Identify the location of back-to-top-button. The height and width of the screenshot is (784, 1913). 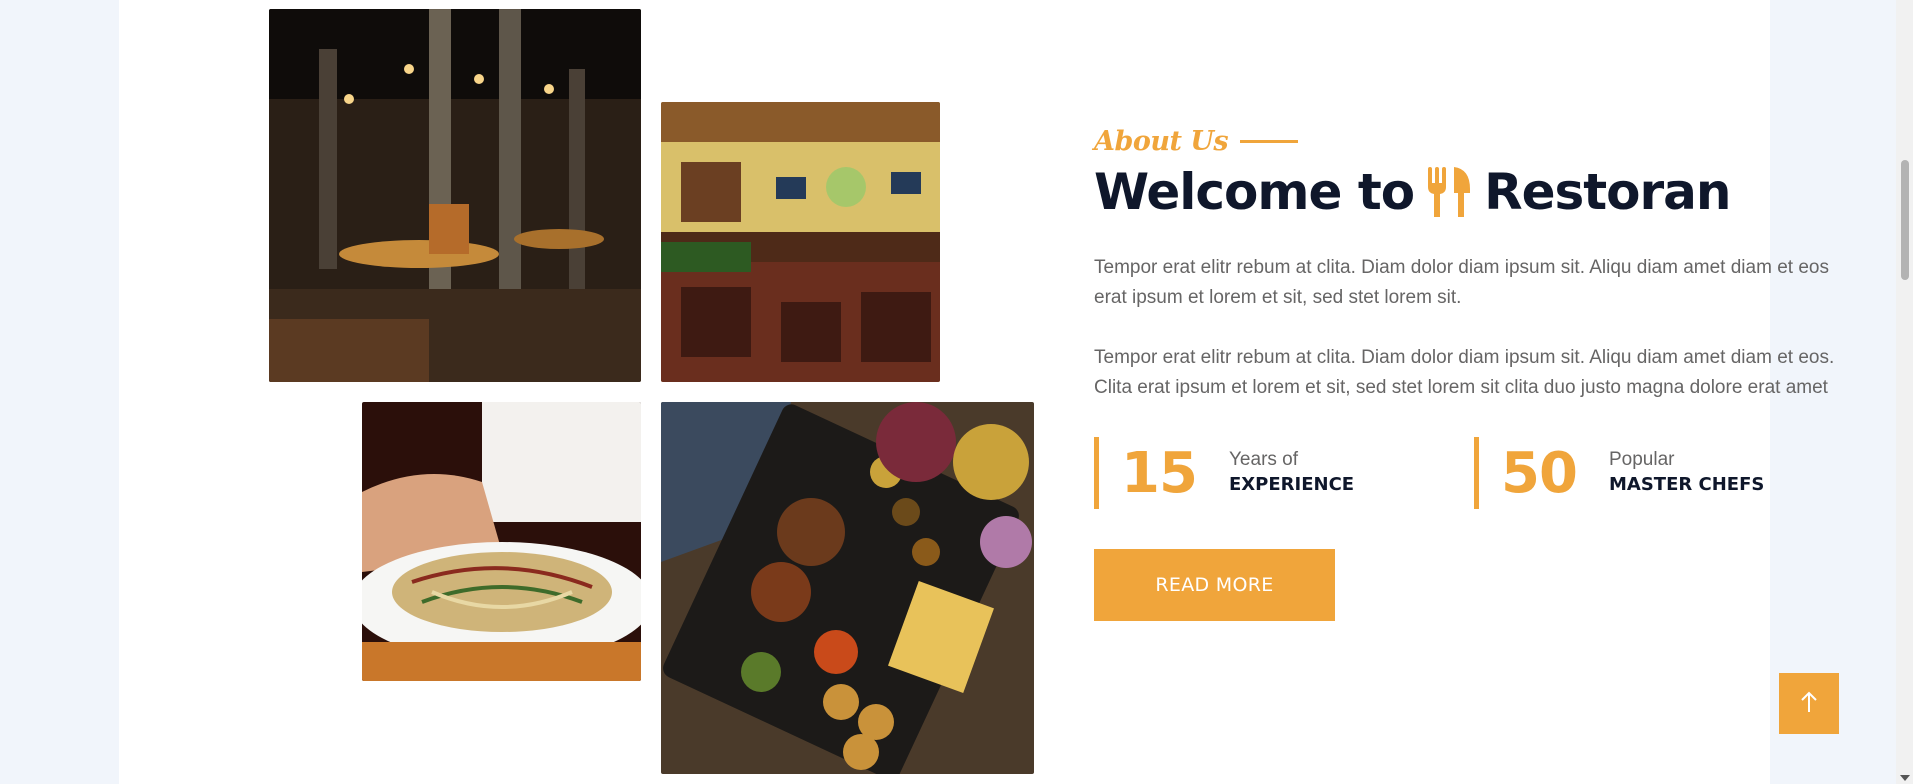
(1809, 703).